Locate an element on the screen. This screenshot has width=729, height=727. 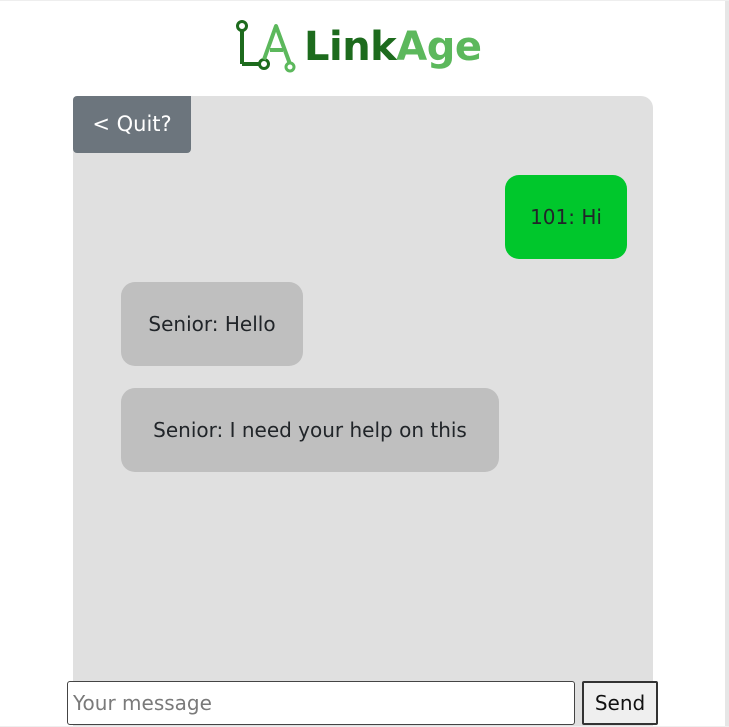
message-bubble-received: Senior: I need your help on this is located at coordinates (310, 430).